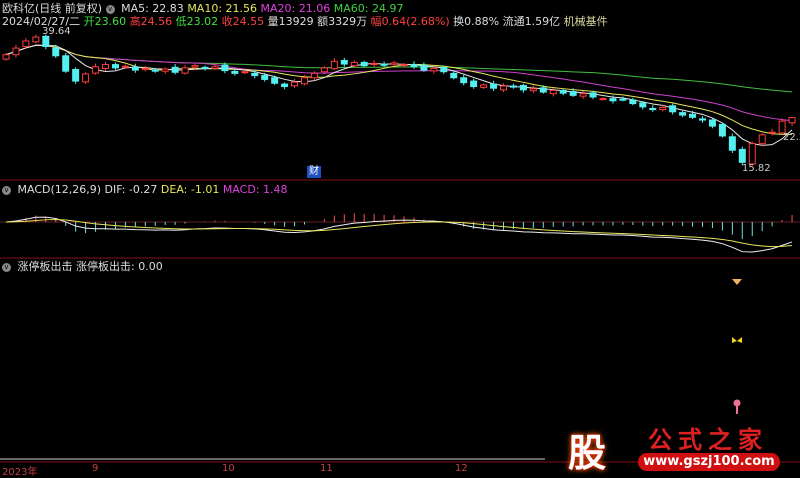 The height and width of the screenshot is (478, 800). What do you see at coordinates (709, 462) in the screenshot?
I see `logo-url: www.gszj100.com` at bounding box center [709, 462].